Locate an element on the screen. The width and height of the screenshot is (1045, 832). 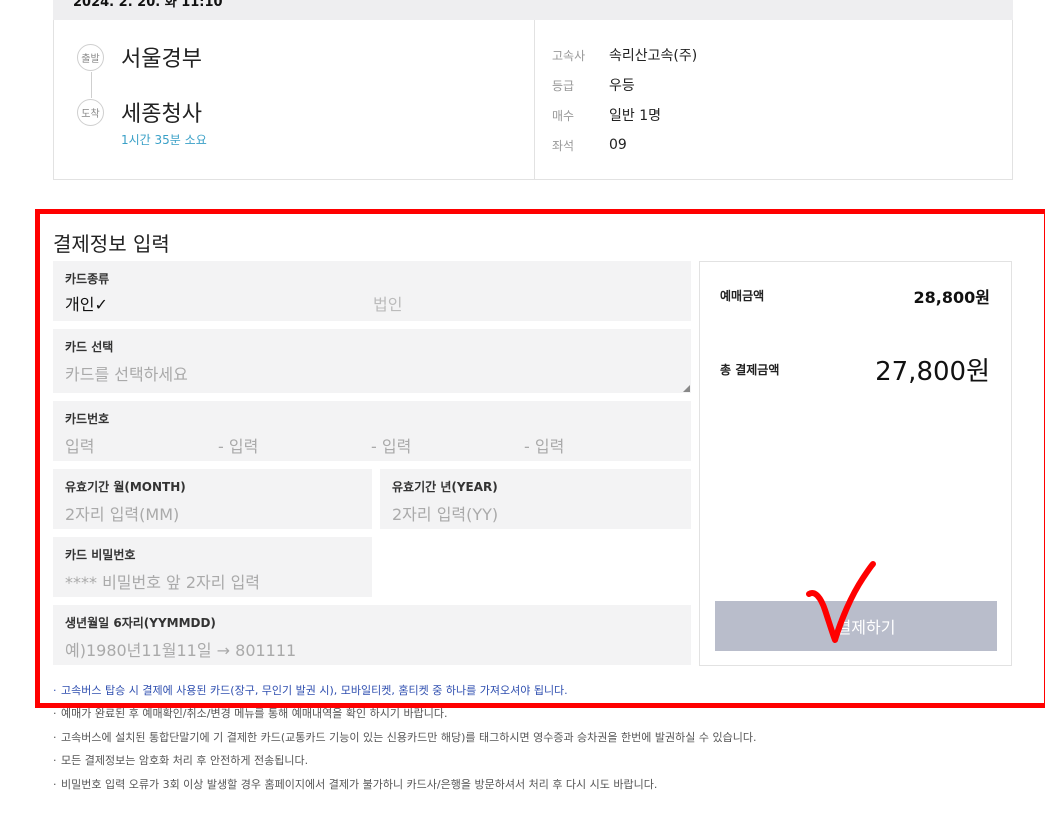
card-number-field: 카드번호 입력 - 입력 - 입력 - 입력 is located at coordinates (372, 431).